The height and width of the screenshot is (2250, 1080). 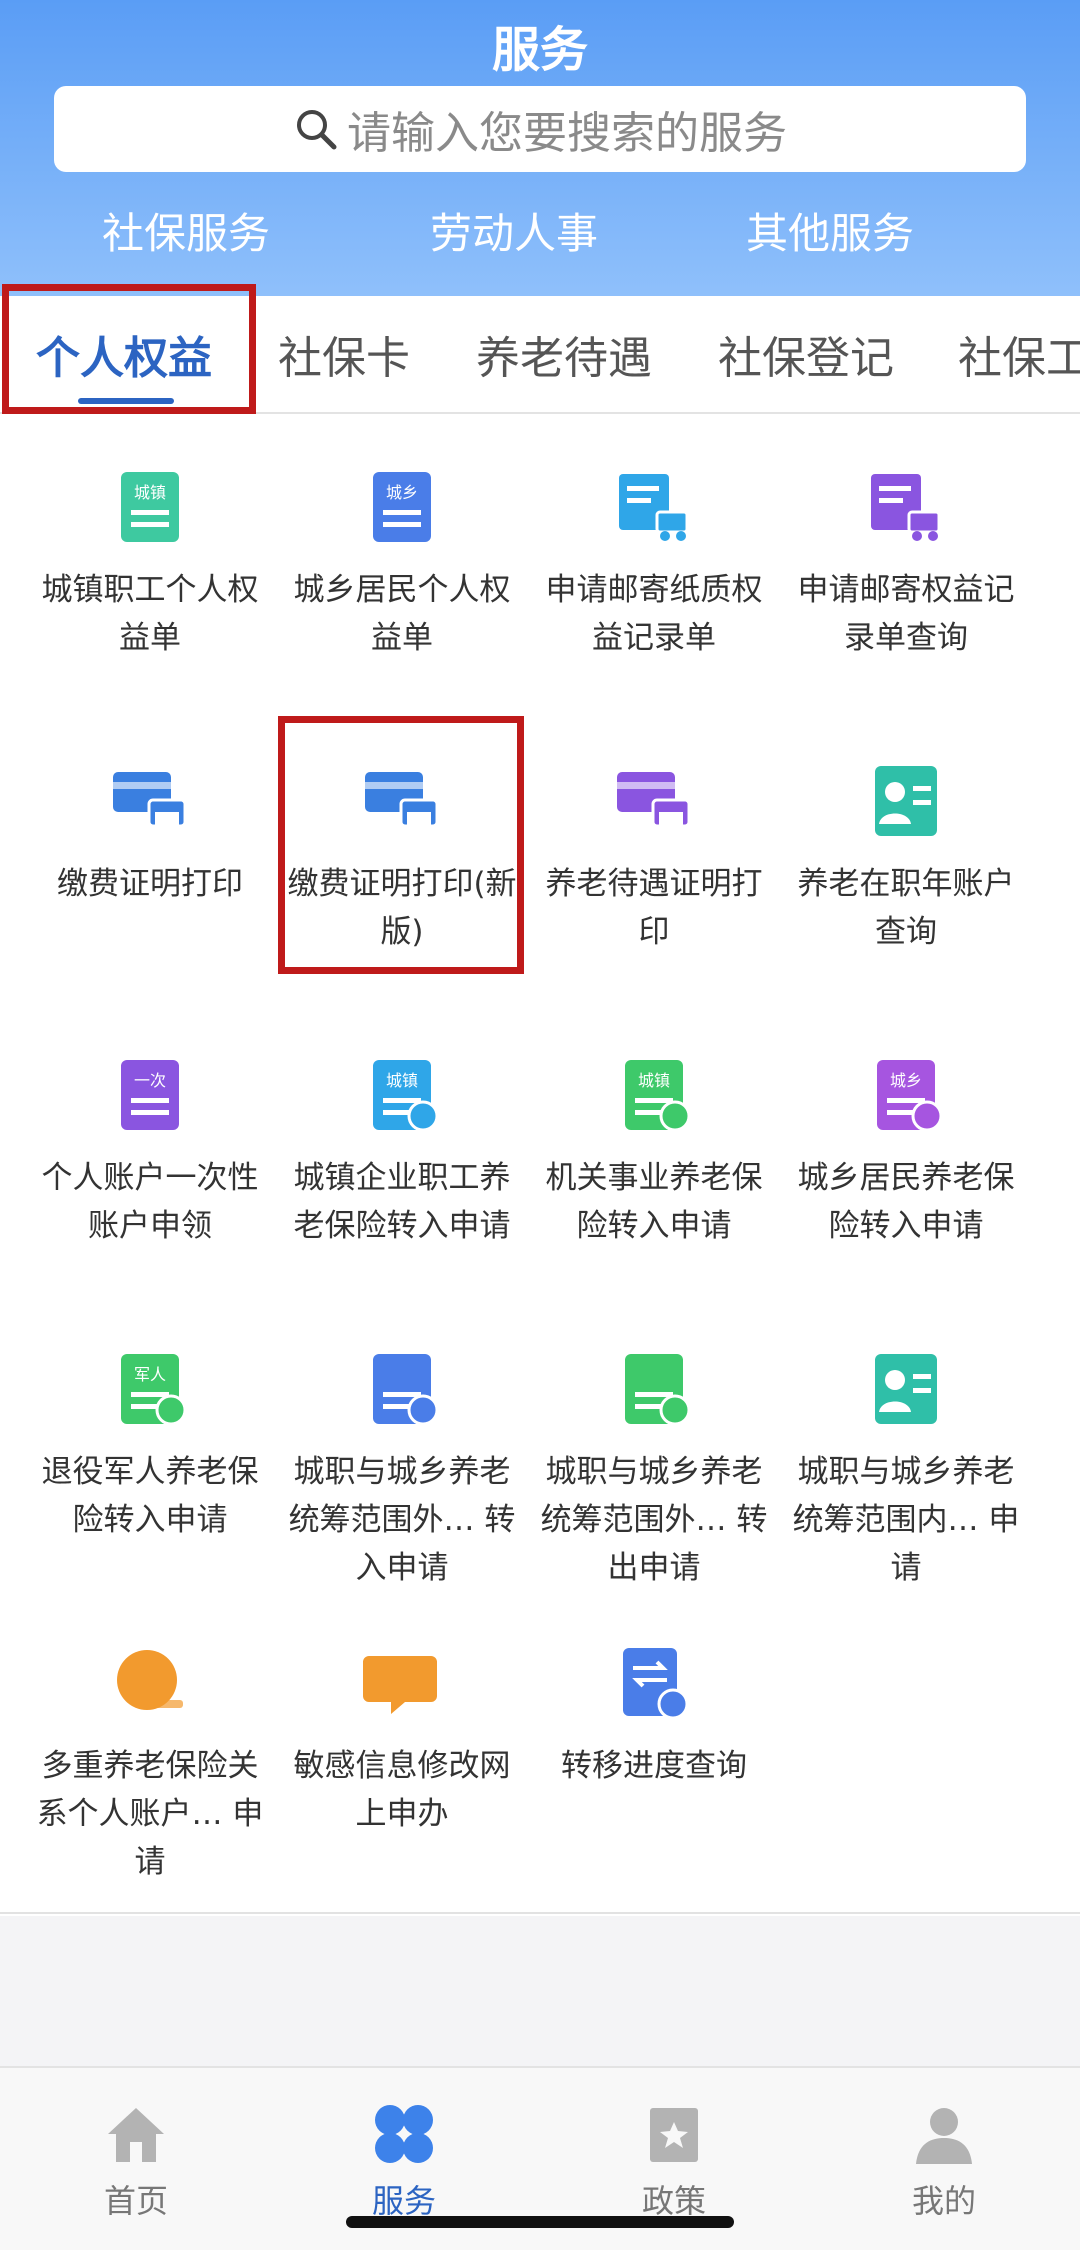 I want to click on service-label: 养老待遇证明打印, so click(x=654, y=908).